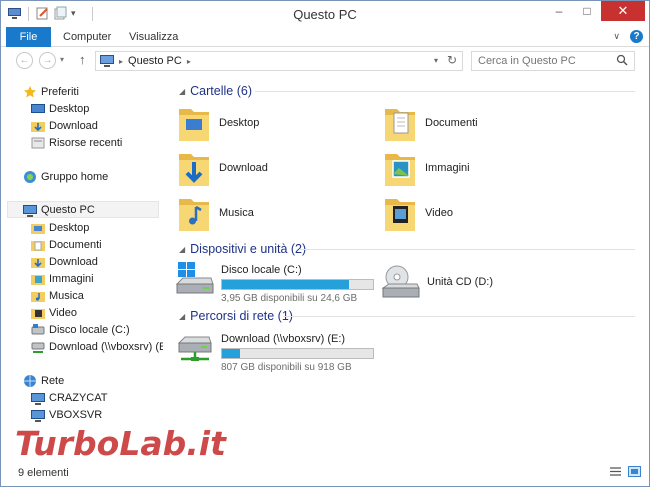 This screenshot has height=487, width=650. I want to click on details-view-icon, so click(615, 471).